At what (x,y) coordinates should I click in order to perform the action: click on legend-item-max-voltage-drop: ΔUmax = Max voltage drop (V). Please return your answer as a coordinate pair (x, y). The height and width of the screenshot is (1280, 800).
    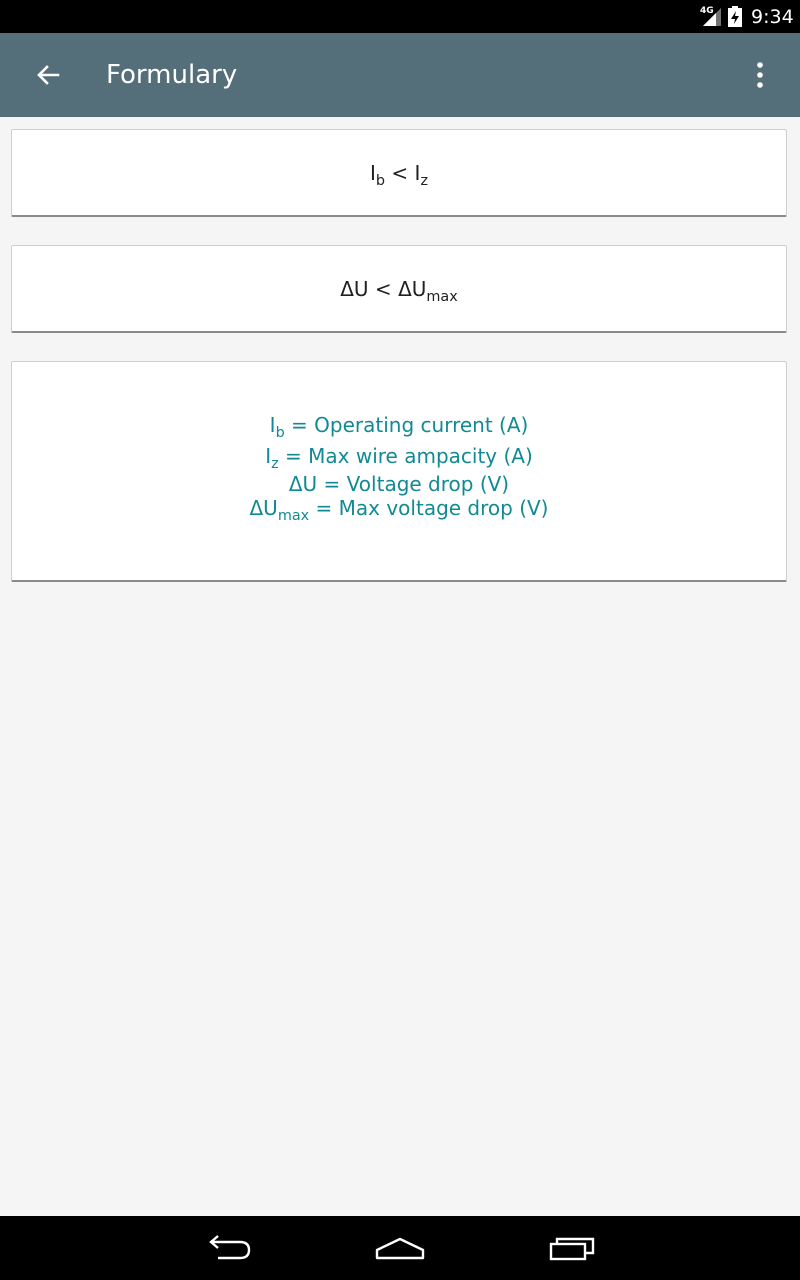
    Looking at the image, I should click on (399, 510).